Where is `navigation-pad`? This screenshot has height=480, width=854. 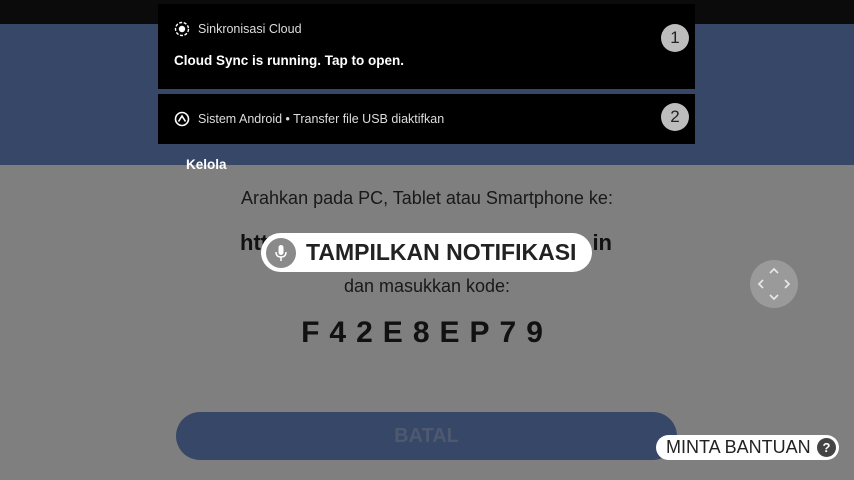
navigation-pad is located at coordinates (774, 284).